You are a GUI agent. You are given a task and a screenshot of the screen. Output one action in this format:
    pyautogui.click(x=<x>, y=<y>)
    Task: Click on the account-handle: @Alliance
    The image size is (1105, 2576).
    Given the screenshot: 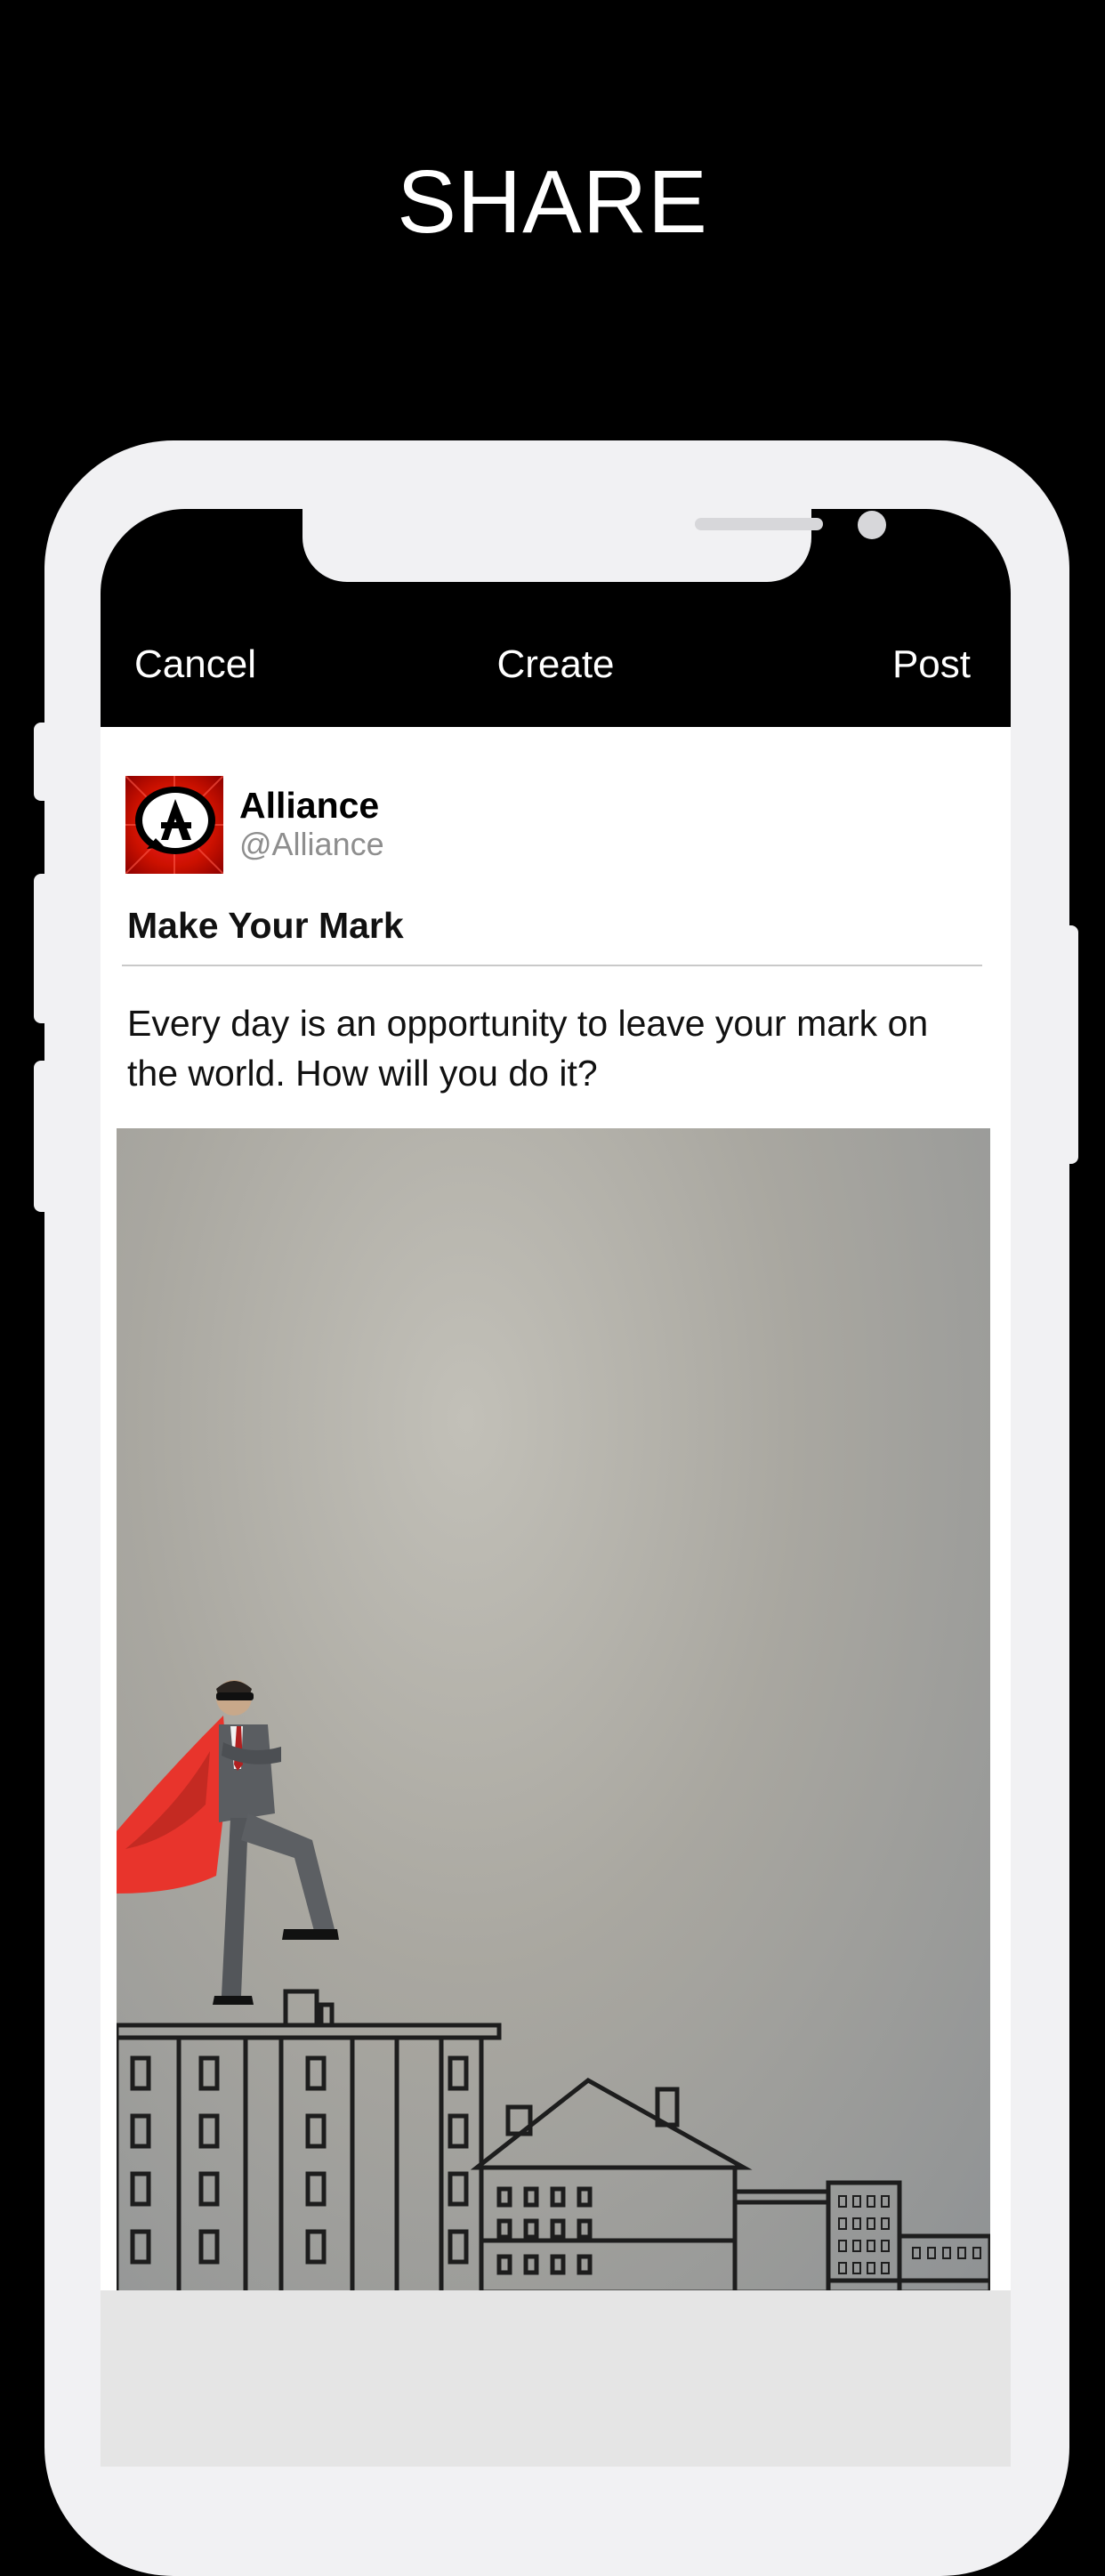 What is the action you would take?
    pyautogui.click(x=311, y=844)
    